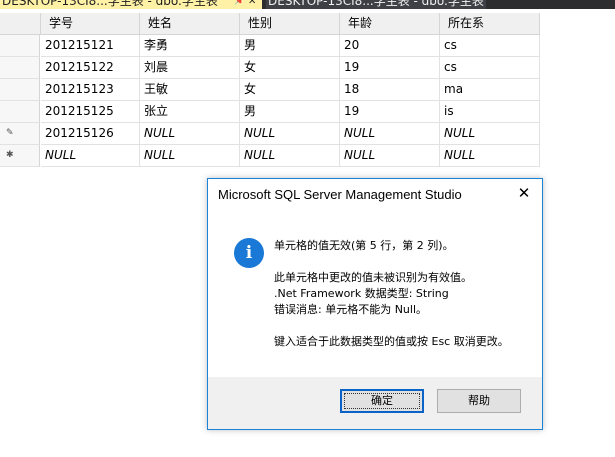  What do you see at coordinates (524, 193) in the screenshot?
I see `close-icon: ✕` at bounding box center [524, 193].